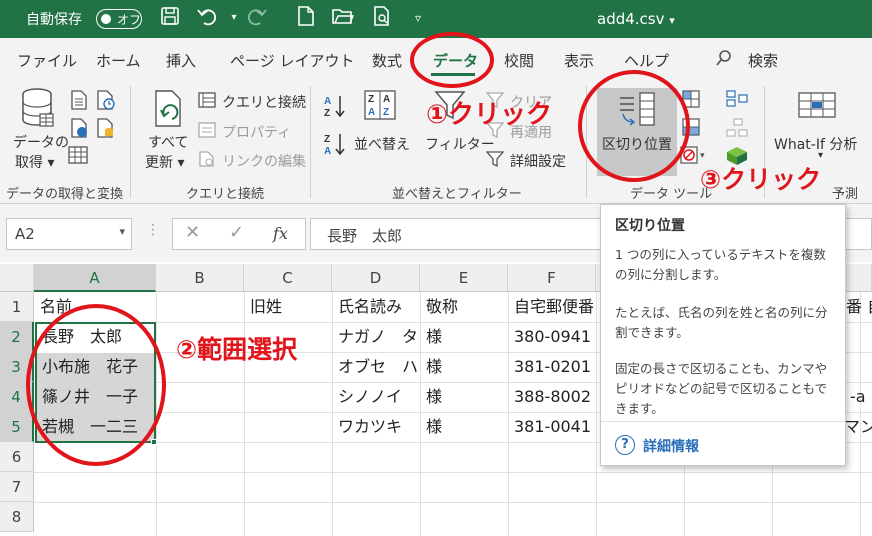  What do you see at coordinates (17, 307) in the screenshot?
I see `row-header-1: 1` at bounding box center [17, 307].